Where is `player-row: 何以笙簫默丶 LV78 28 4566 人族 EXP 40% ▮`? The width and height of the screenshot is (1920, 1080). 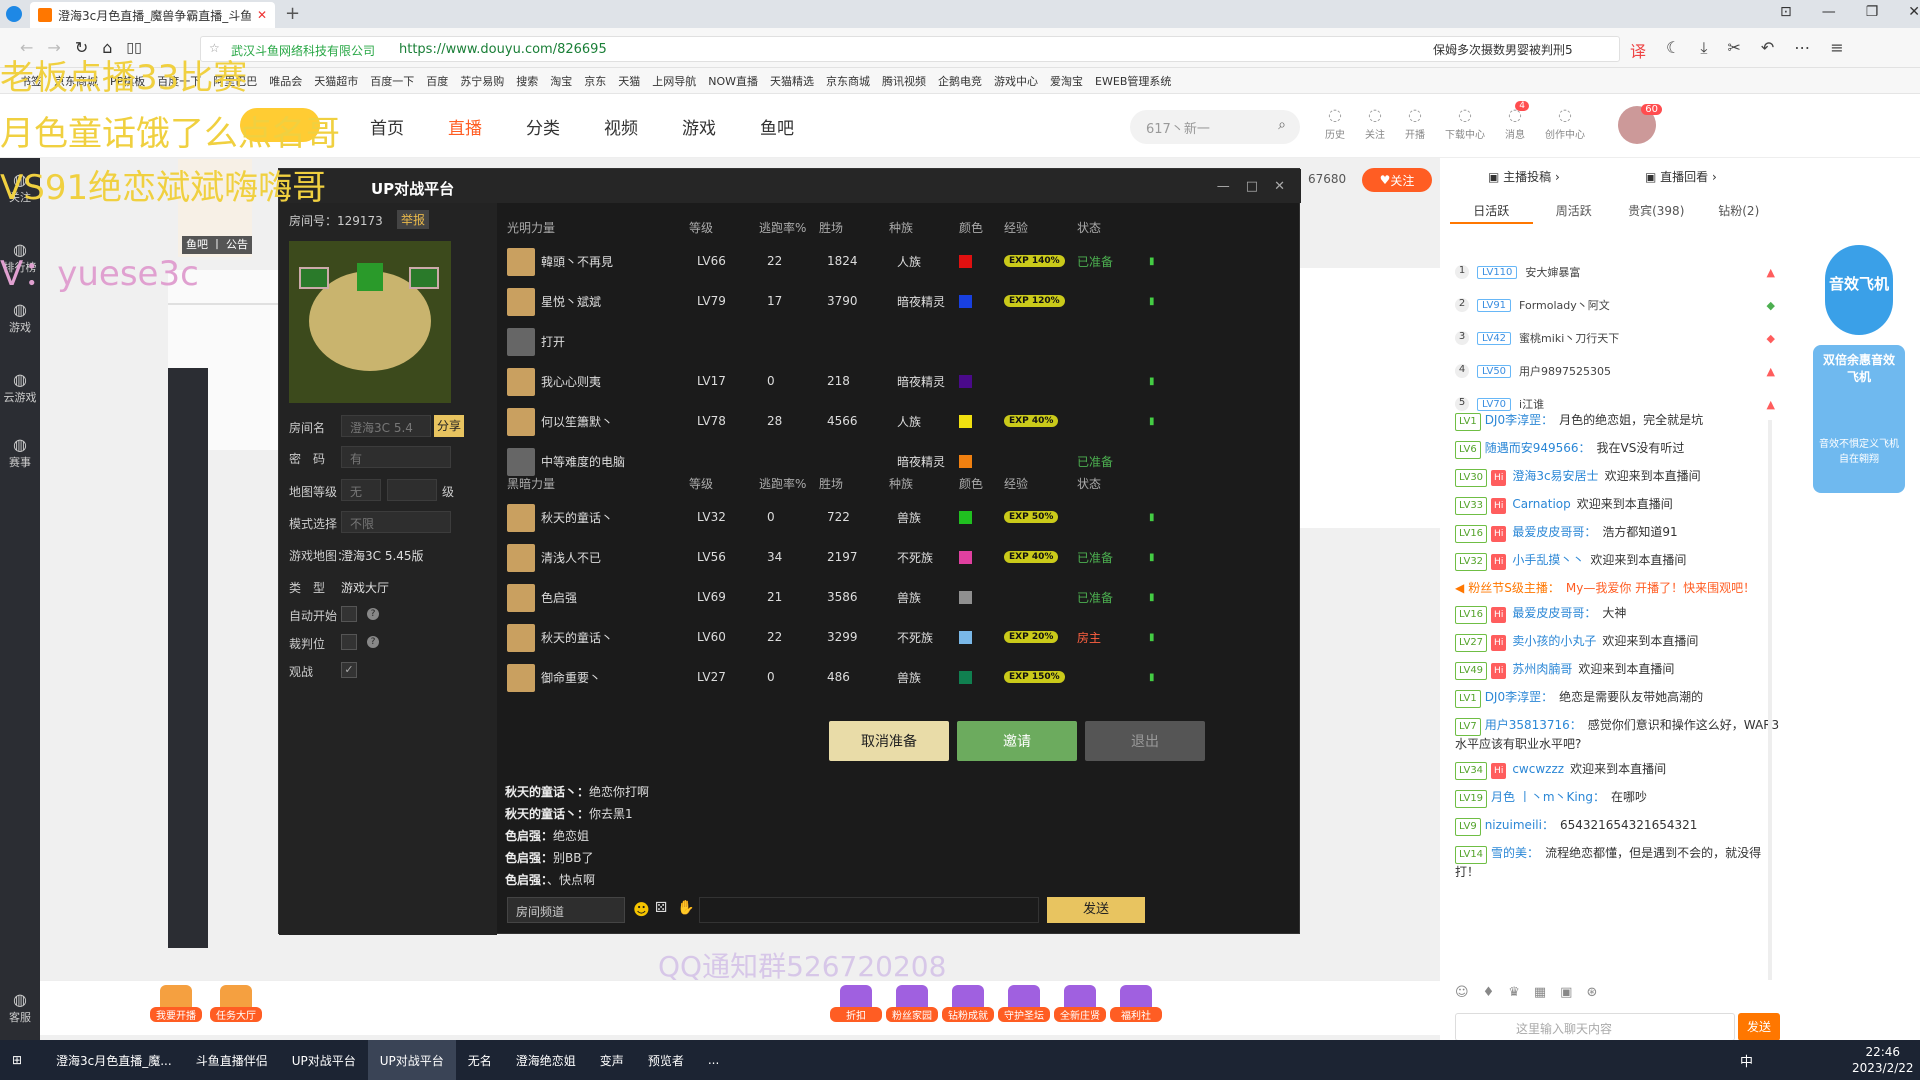 player-row: 何以笙簫默丶 LV78 28 4566 人族 EXP 40% ▮ is located at coordinates (896, 421).